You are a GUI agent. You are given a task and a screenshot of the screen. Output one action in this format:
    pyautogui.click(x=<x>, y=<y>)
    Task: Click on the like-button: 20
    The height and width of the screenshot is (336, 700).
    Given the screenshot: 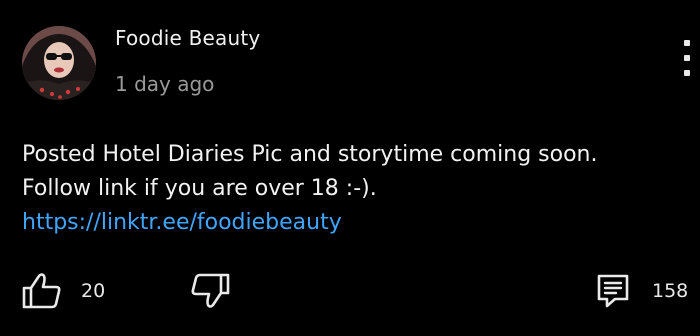 What is the action you would take?
    pyautogui.click(x=62, y=291)
    